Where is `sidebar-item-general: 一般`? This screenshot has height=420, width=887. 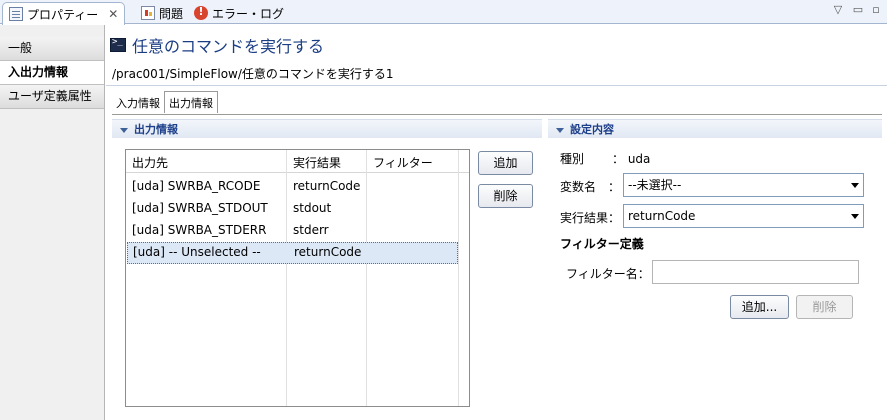
sidebar-item-general: 一般 is located at coordinates (52, 49).